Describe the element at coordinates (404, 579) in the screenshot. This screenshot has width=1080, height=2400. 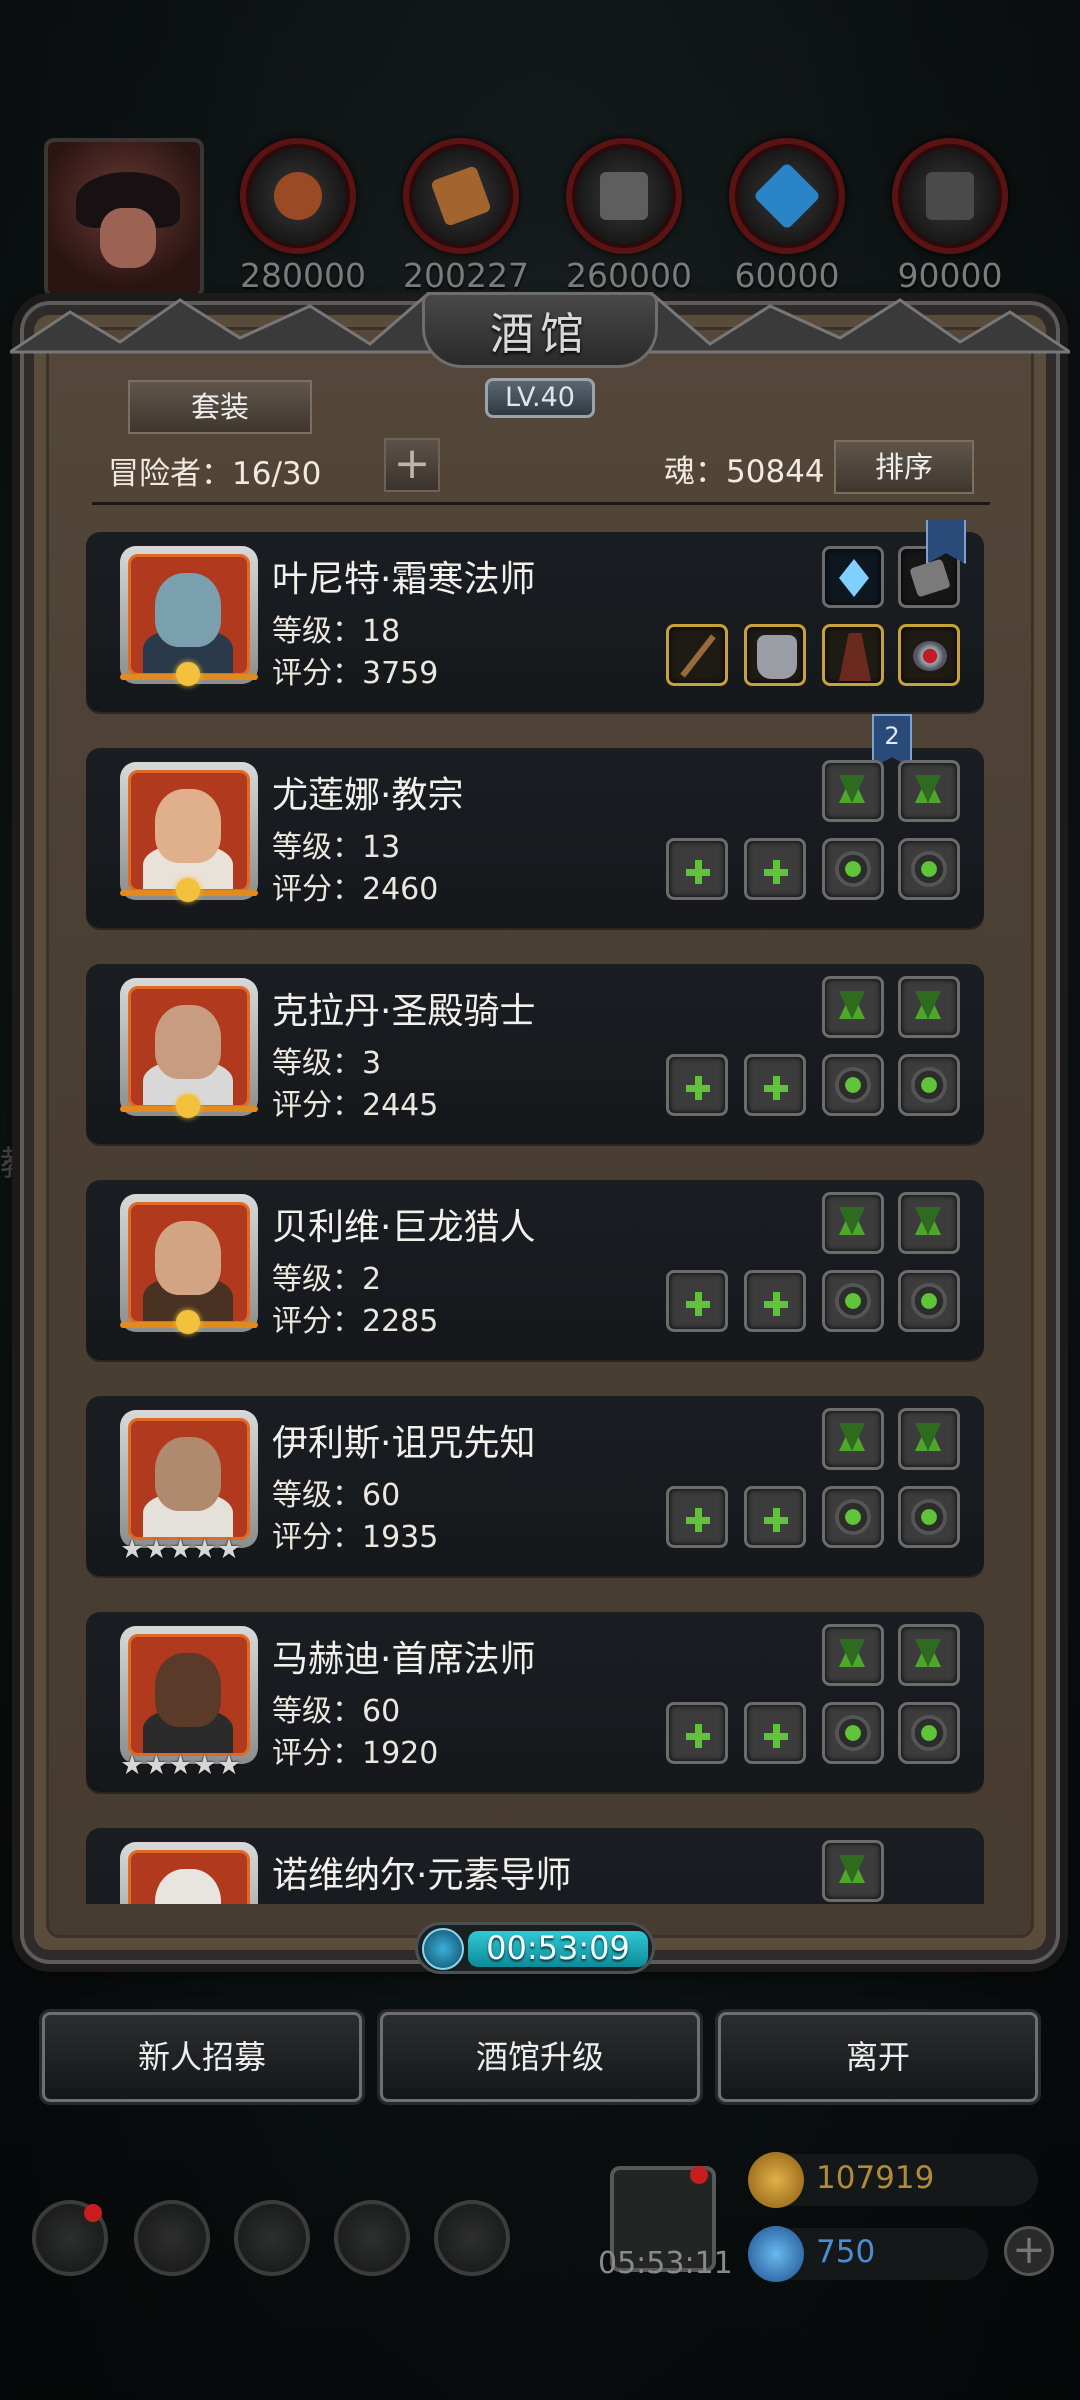
I see `hero-name: 叶尼特·霜寒法师` at that location.